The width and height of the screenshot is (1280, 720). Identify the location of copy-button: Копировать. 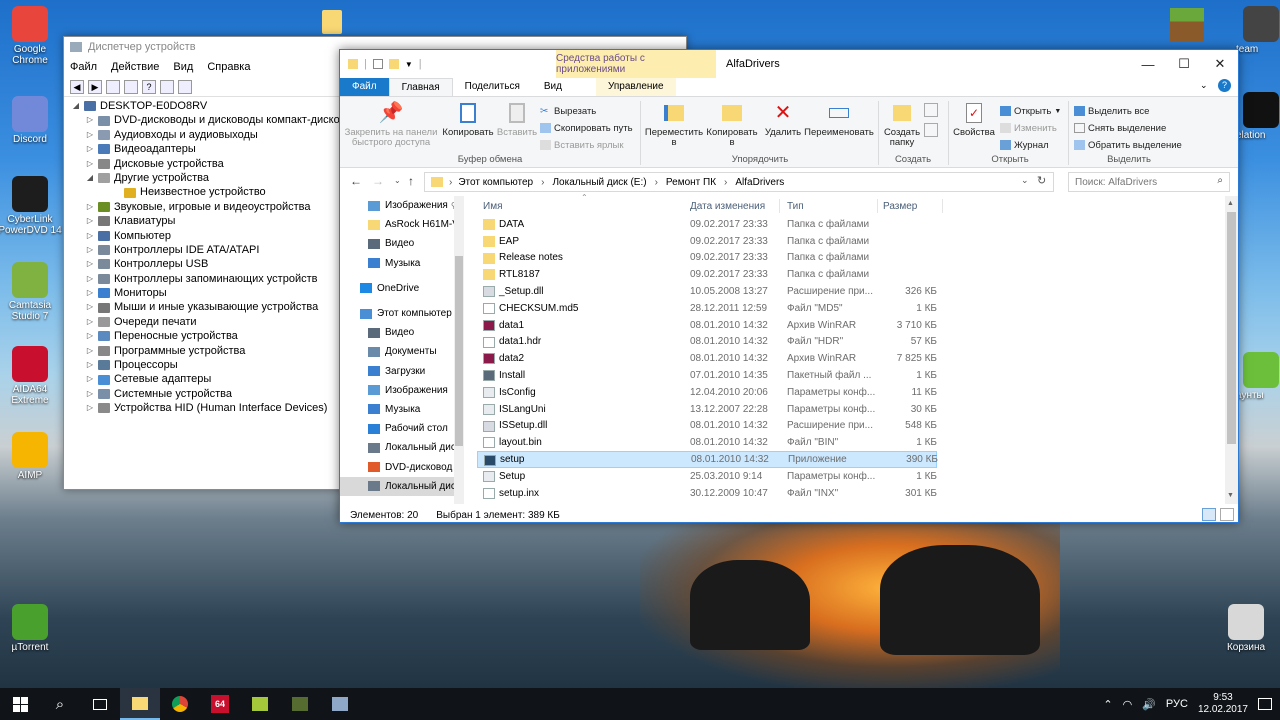
(468, 119).